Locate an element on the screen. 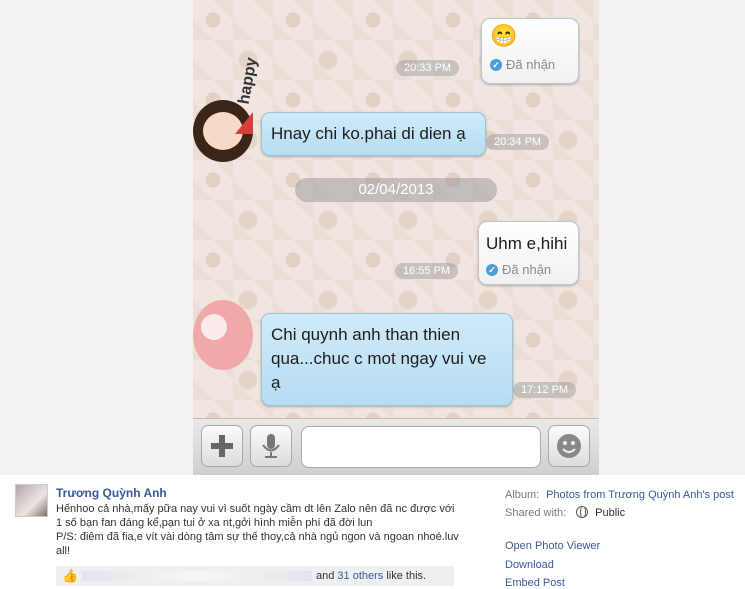  likes-others-link: 31 others is located at coordinates (360, 576).